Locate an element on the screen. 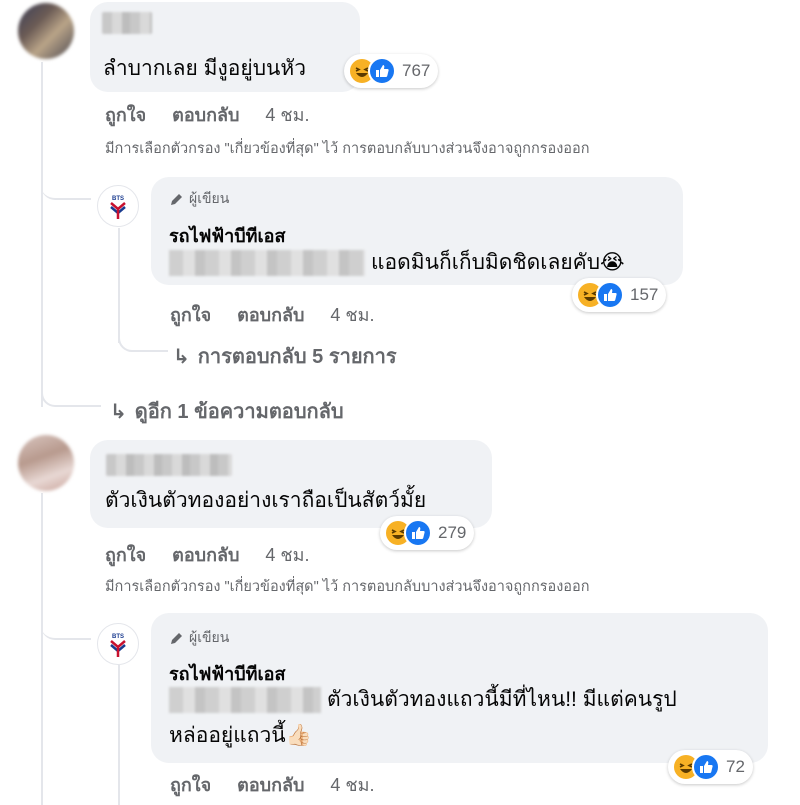 This screenshot has width=800, height=805. comment-bubble: ตัวเงินตัวทองอย่างเราถือเป็นสัตว์มั้ย is located at coordinates (291, 484).